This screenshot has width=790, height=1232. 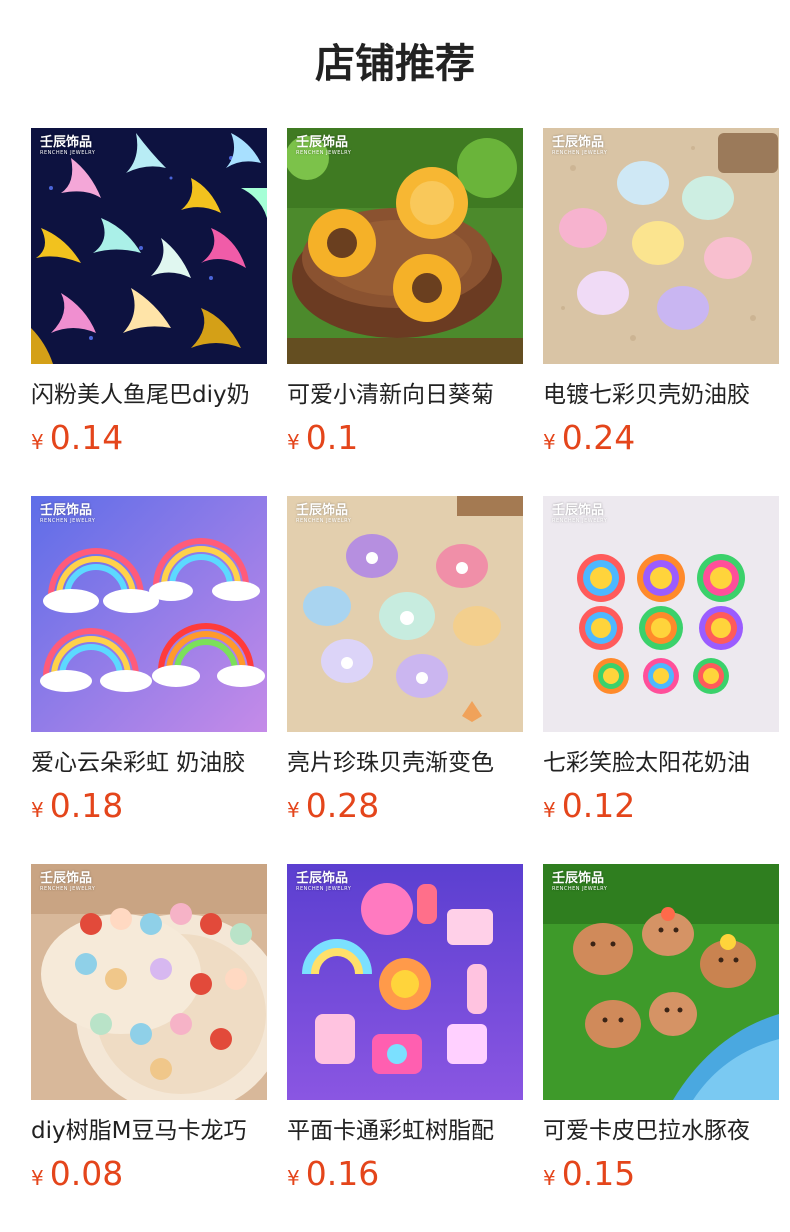 I want to click on product-card: 壬辰饰品 RENCHEN JEWELRY 可爱小清新向日葵菊 ¥0.1, so click(x=405, y=293).